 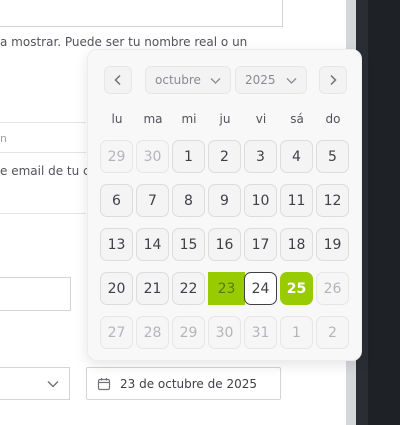 What do you see at coordinates (296, 156) in the screenshot?
I see `day-cell: 4` at bounding box center [296, 156].